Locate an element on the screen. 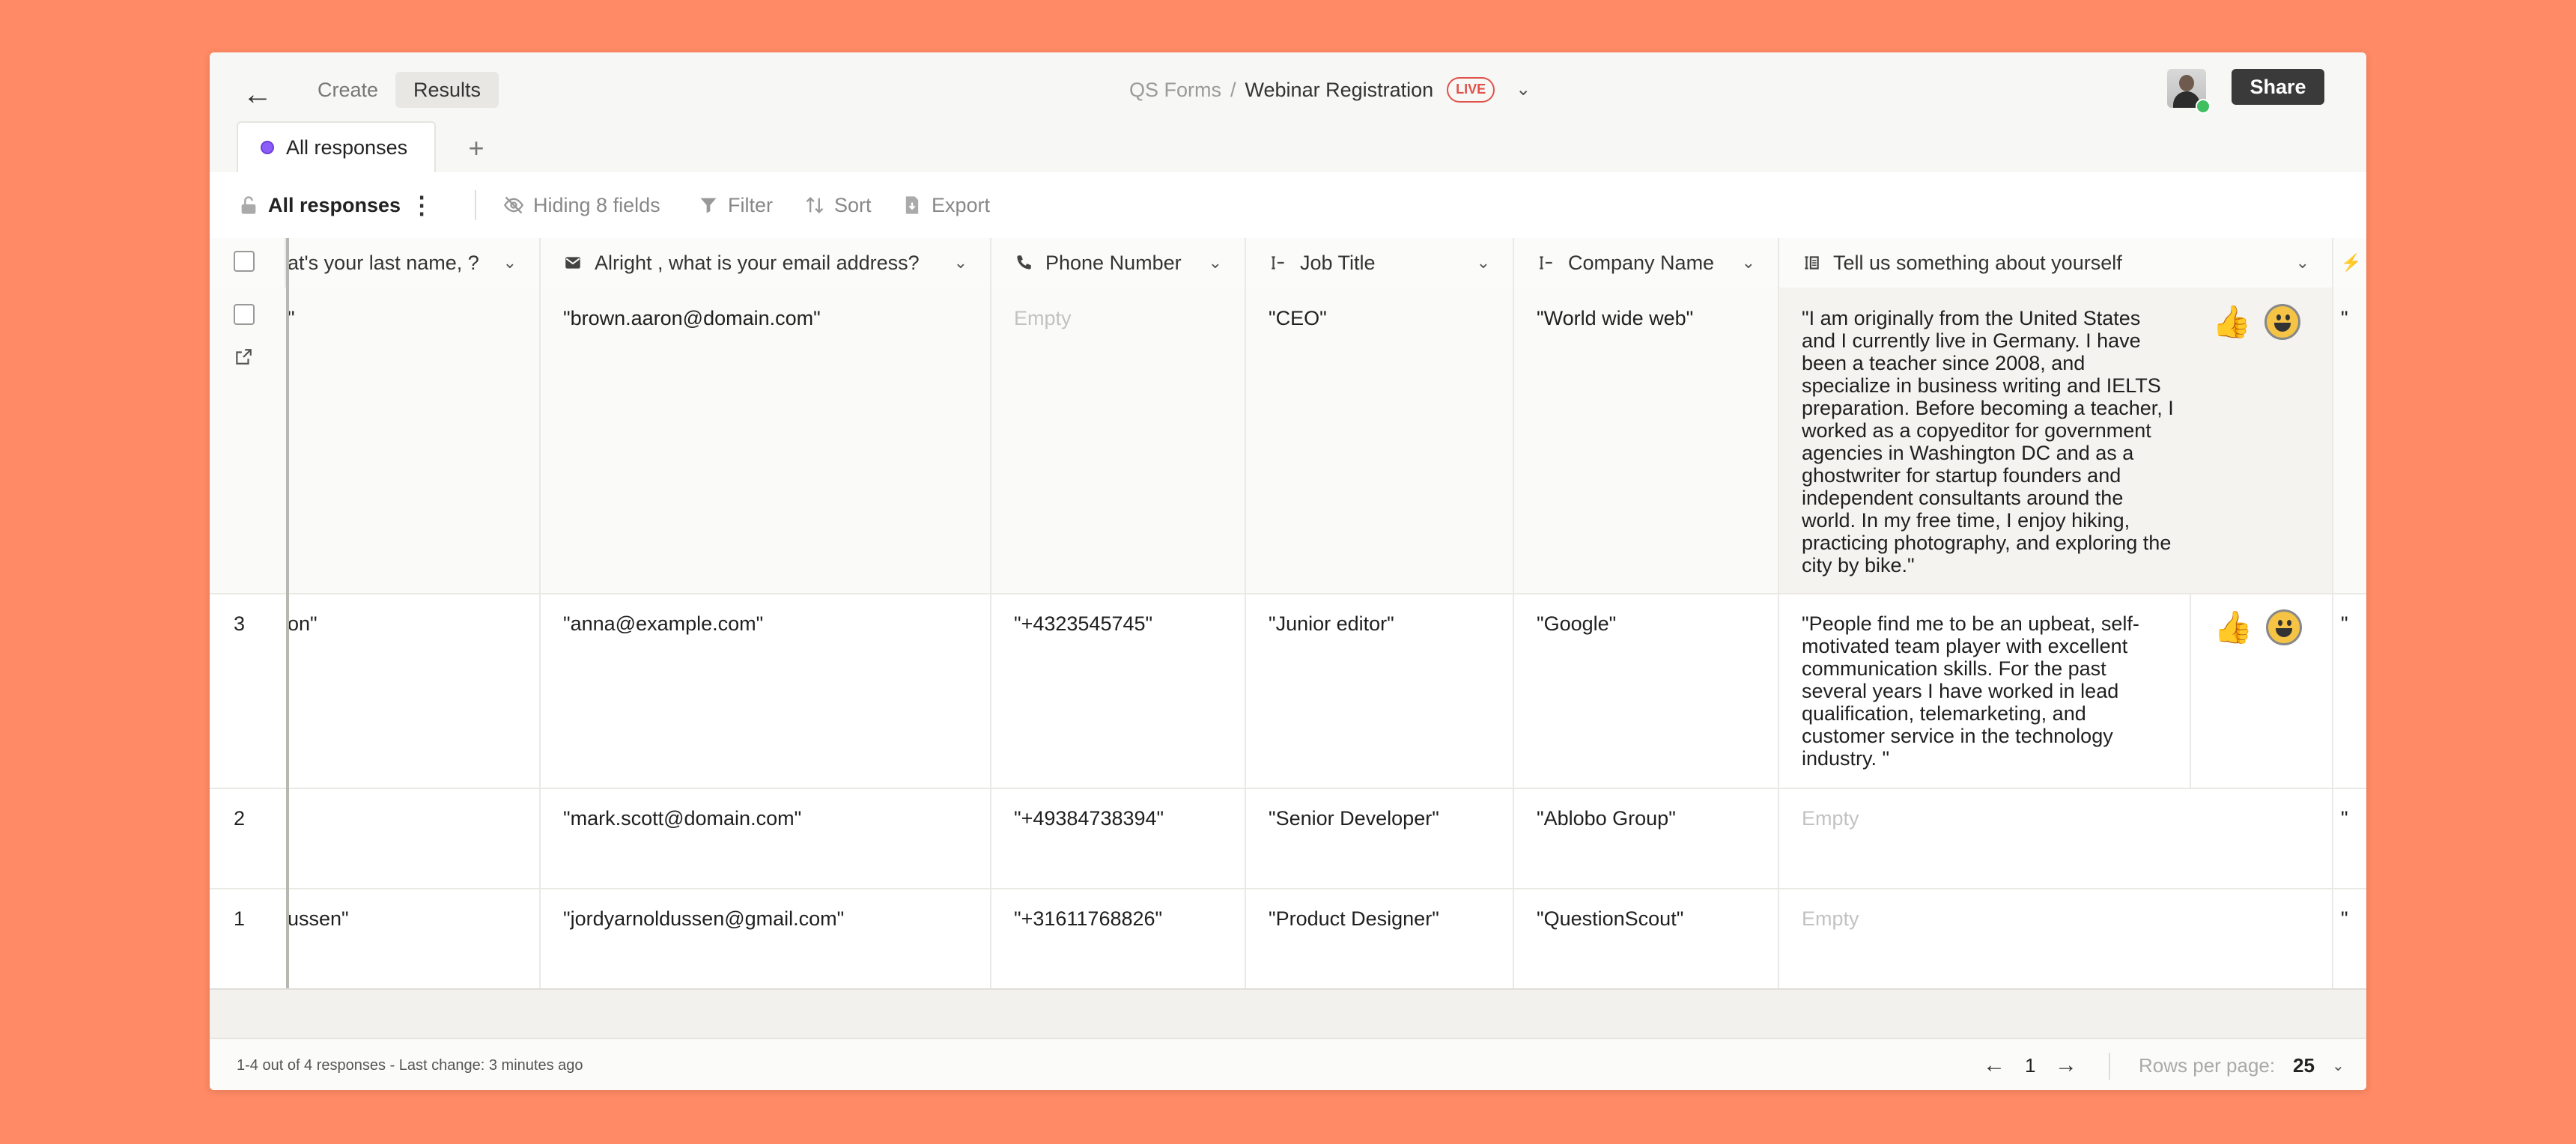 The image size is (2576, 1144). cell-email: "mark.scott@domain.com" is located at coordinates (766, 838).